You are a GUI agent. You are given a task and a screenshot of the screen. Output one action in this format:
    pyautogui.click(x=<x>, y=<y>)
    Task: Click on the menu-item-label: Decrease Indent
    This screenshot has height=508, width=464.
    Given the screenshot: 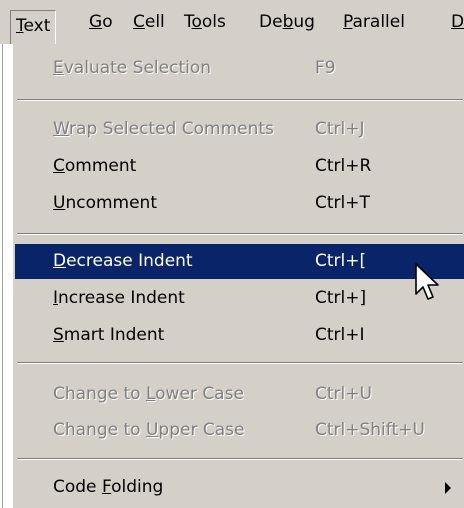 What is the action you would take?
    pyautogui.click(x=123, y=261)
    